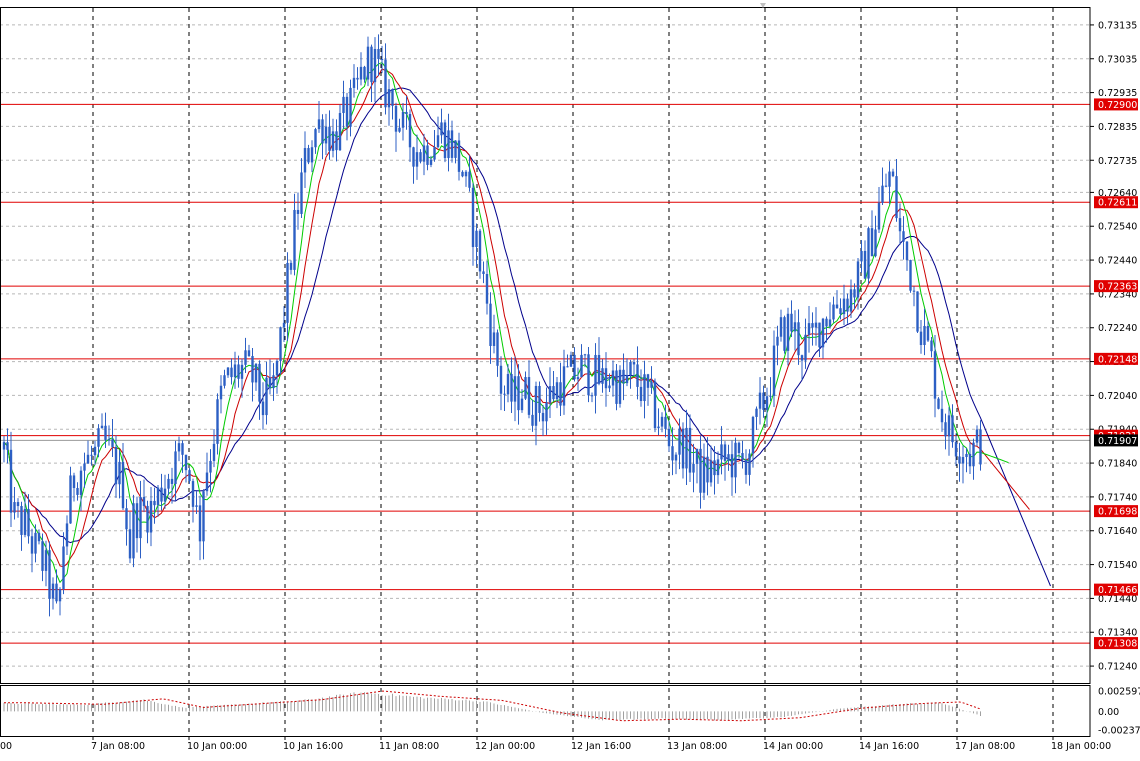 Image resolution: width=1140 pixels, height=761 pixels. I want to click on svg-text: 0.72900, so click(1117, 105).